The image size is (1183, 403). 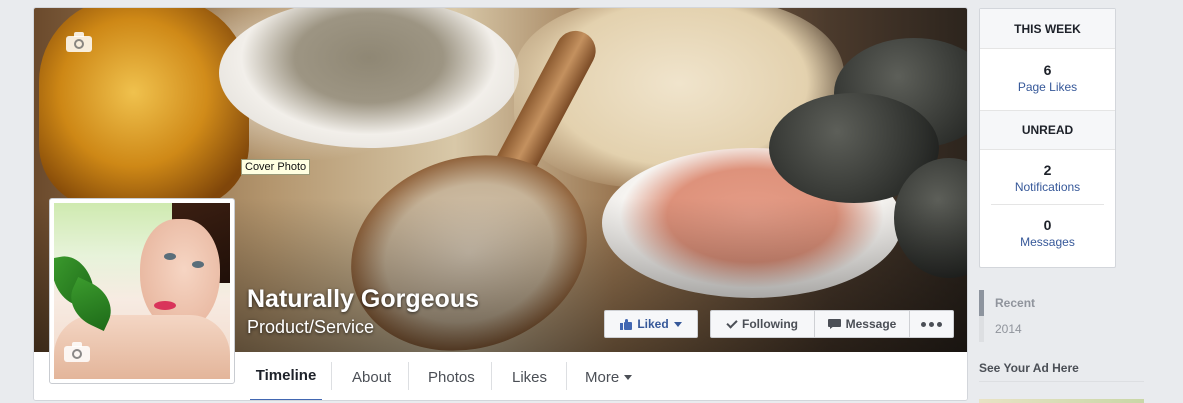 I want to click on checkmark-icon, so click(x=732, y=322).